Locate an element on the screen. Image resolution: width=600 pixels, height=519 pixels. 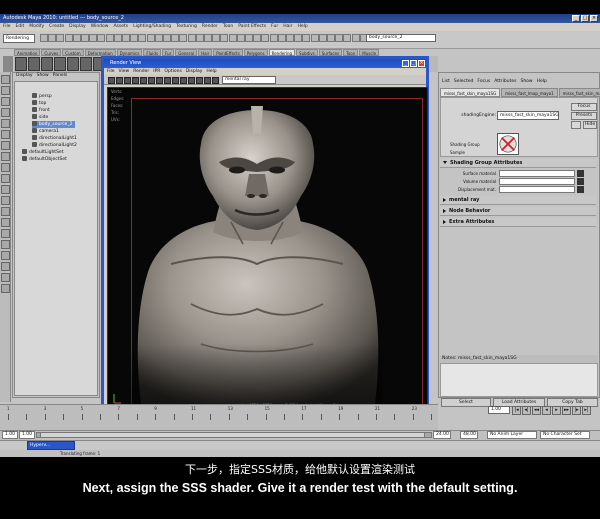
outliner-item: top is located at coordinates (39, 103).